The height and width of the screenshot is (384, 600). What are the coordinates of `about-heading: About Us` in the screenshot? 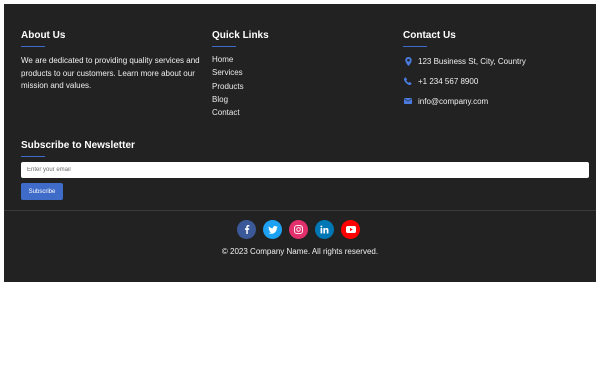 It's located at (43, 35).